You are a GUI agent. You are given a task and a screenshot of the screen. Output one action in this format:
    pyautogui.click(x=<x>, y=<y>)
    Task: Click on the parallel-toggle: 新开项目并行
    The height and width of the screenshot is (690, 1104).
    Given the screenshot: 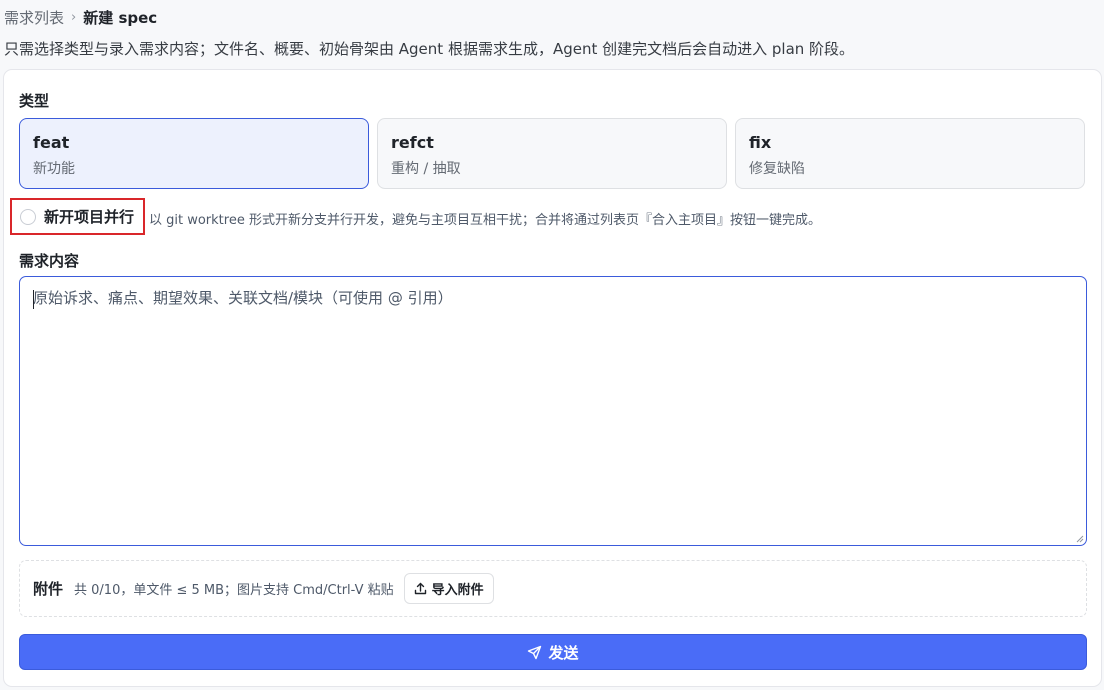 What is the action you would take?
    pyautogui.click(x=77, y=216)
    